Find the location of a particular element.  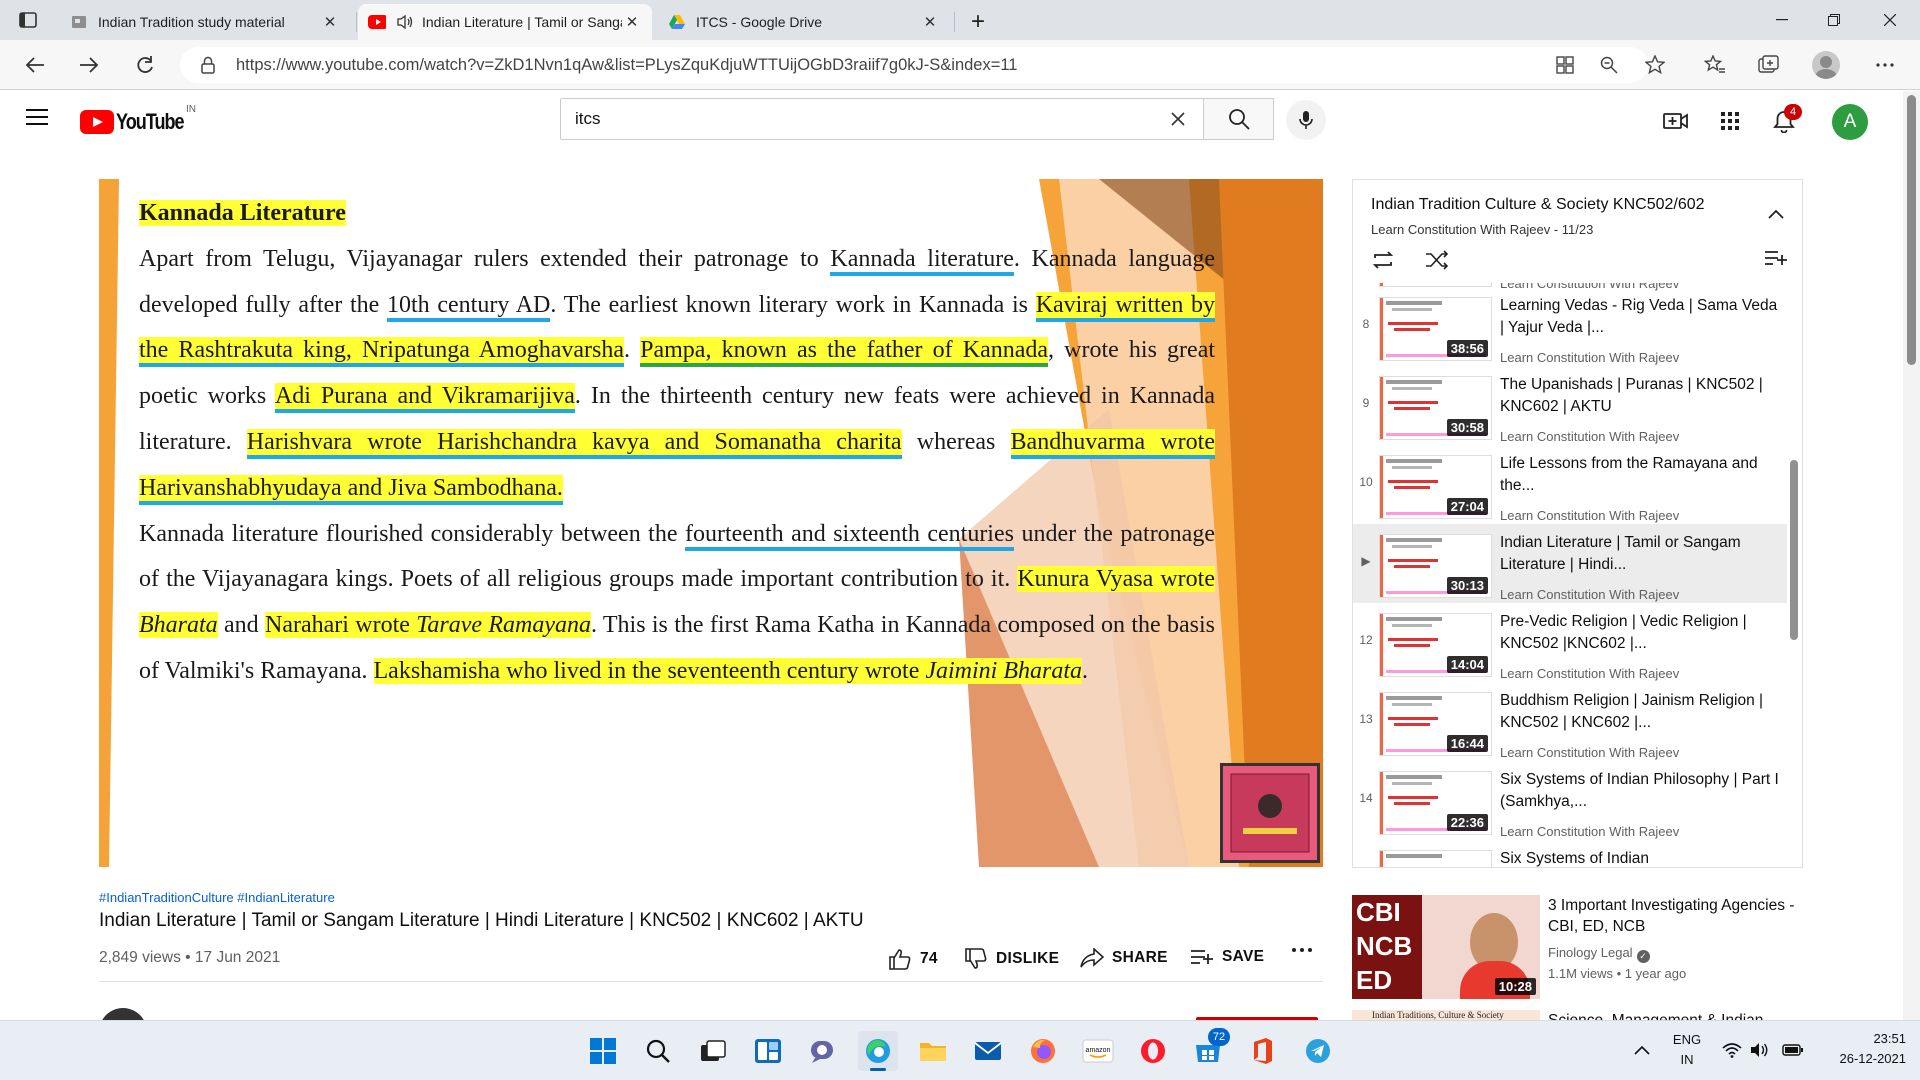

voice-search-button is located at coordinates (1306, 120).